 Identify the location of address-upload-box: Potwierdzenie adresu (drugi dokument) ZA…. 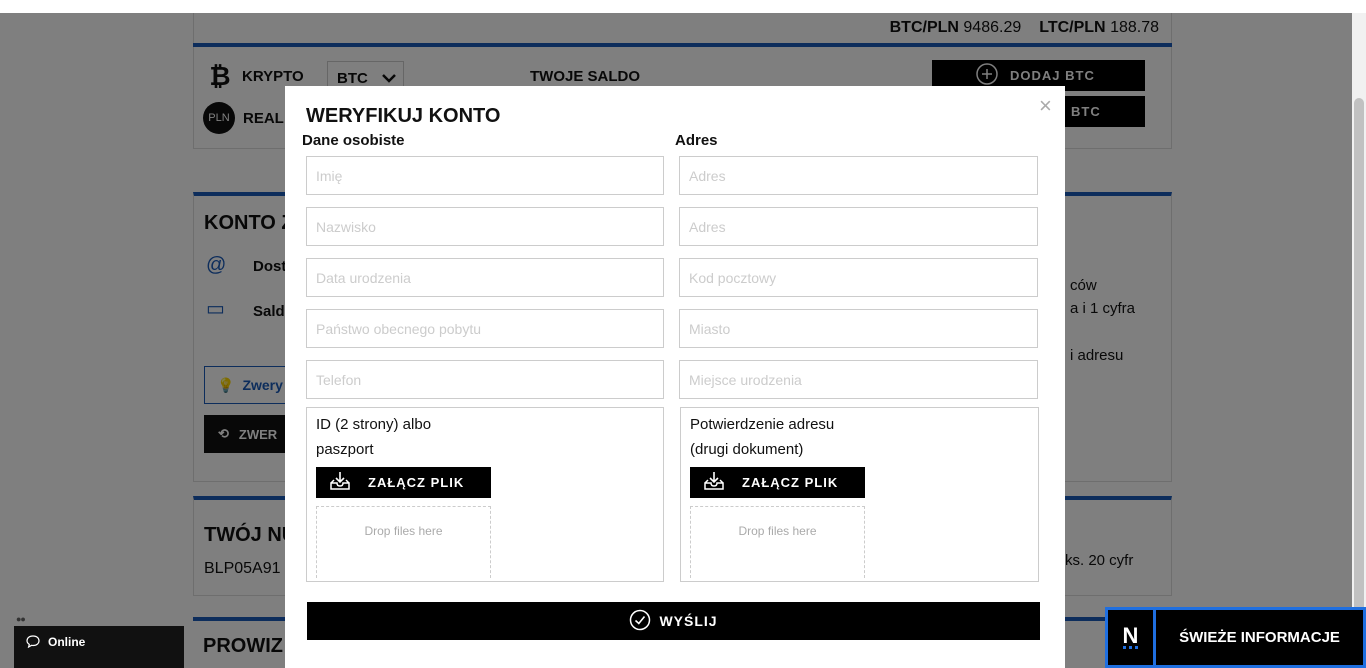
(859, 494).